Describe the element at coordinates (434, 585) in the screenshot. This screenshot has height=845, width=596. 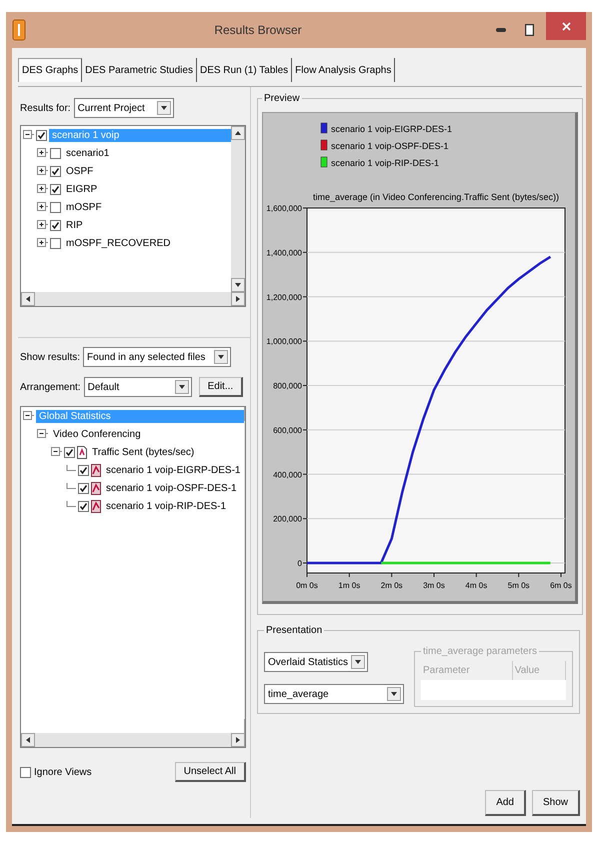
I see `x-tick-label: 3m 0s` at that location.